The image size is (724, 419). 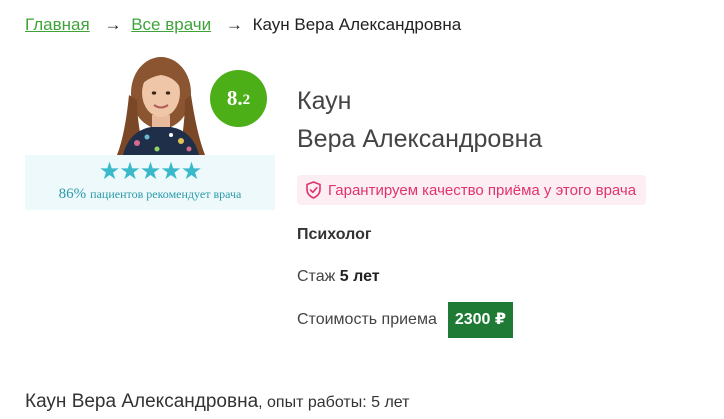 What do you see at coordinates (357, 24) in the screenshot?
I see `breadcrumb-current: Каун Вера Александровна` at bounding box center [357, 24].